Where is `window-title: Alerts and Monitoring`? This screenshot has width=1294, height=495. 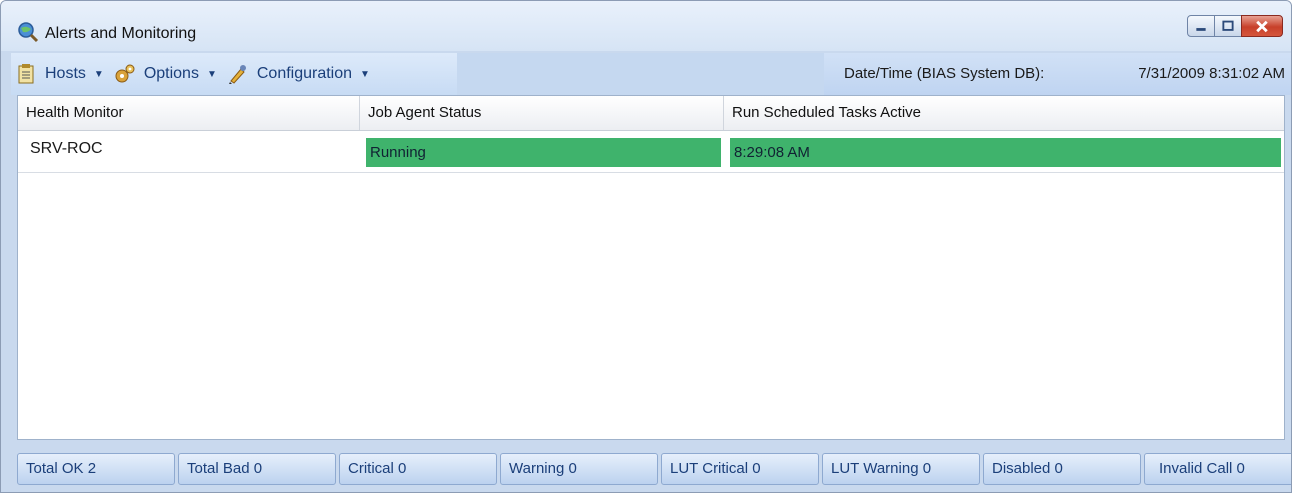
window-title: Alerts and Monitoring is located at coordinates (121, 33).